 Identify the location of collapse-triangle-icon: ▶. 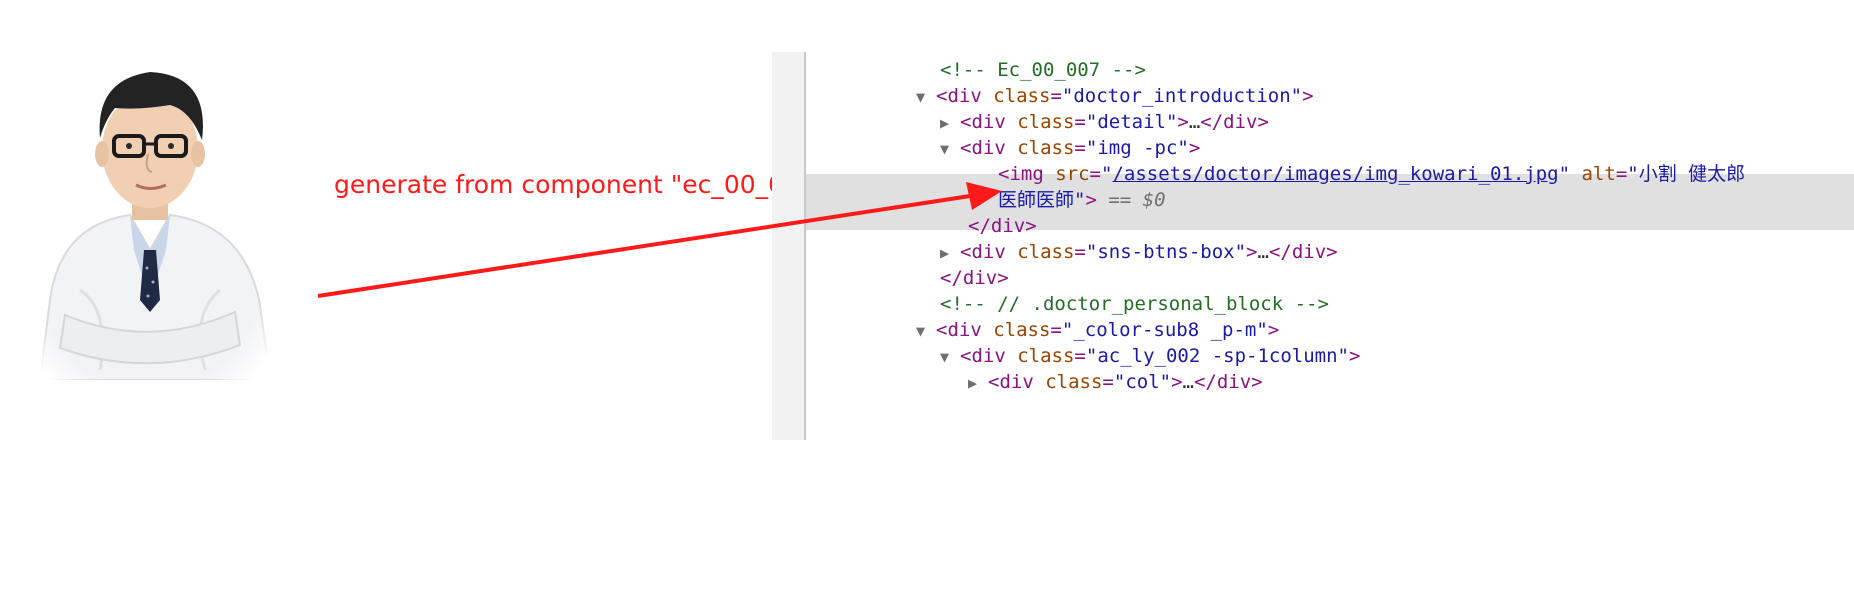
(978, 383).